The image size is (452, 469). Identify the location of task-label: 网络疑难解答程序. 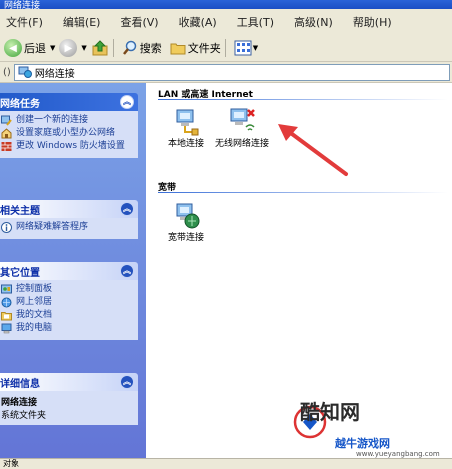
(52, 227).